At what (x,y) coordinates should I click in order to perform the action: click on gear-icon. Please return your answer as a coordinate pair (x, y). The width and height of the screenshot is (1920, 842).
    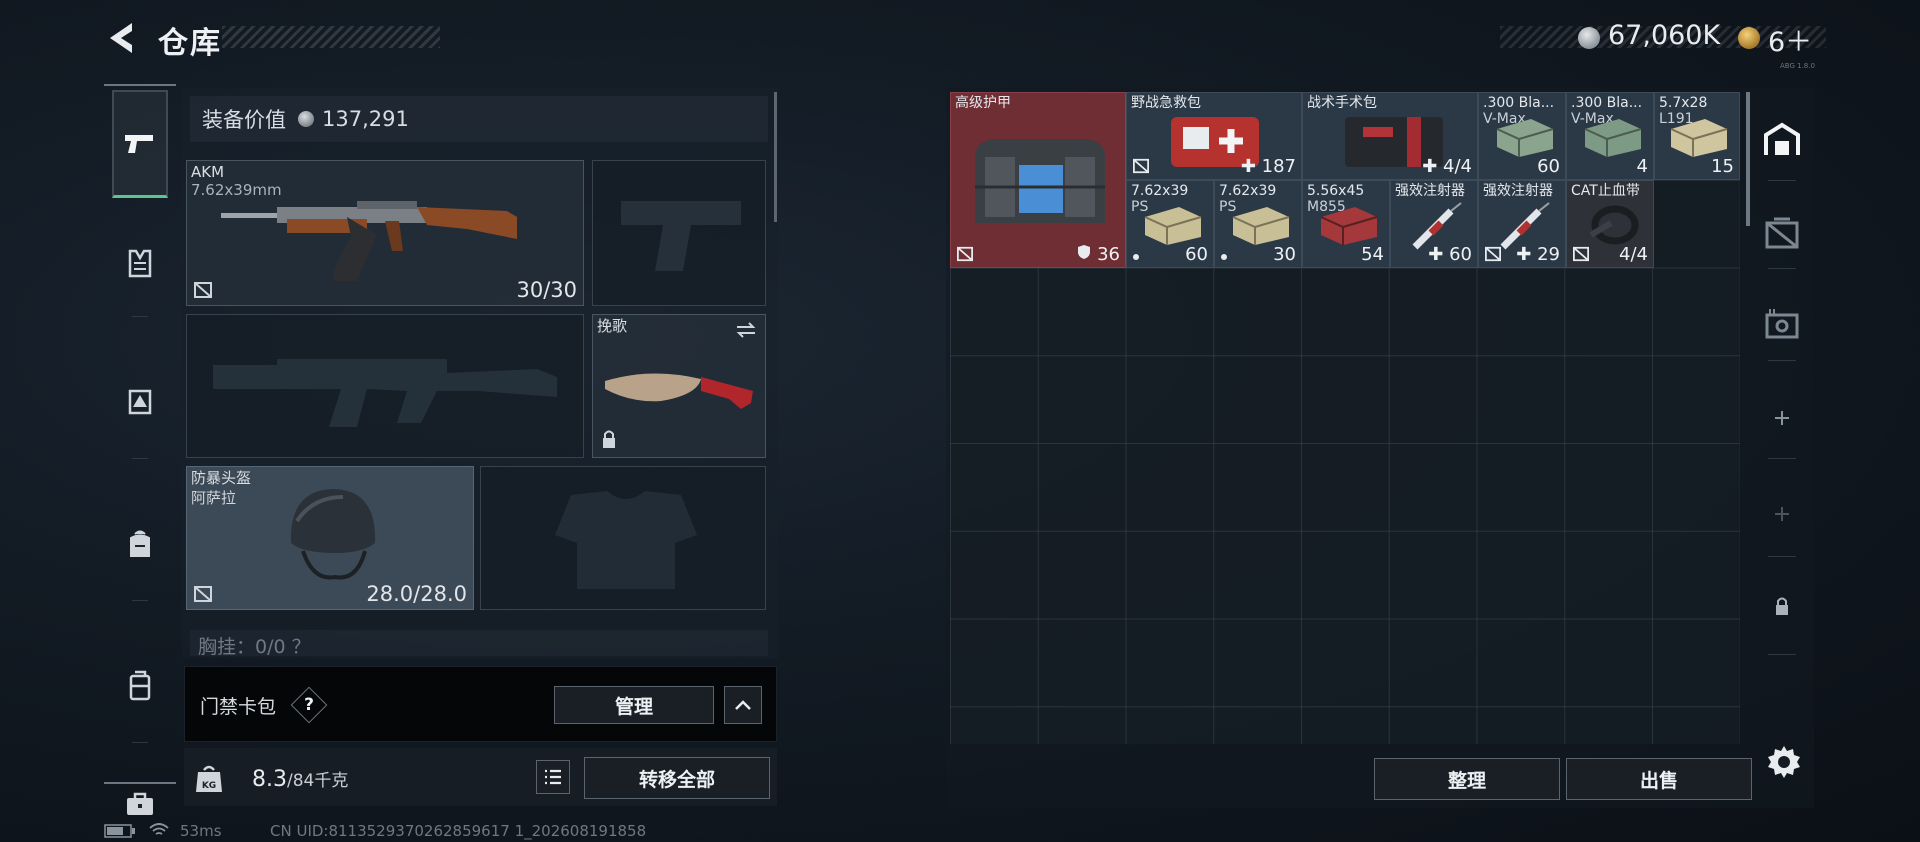
    Looking at the image, I should click on (1784, 762).